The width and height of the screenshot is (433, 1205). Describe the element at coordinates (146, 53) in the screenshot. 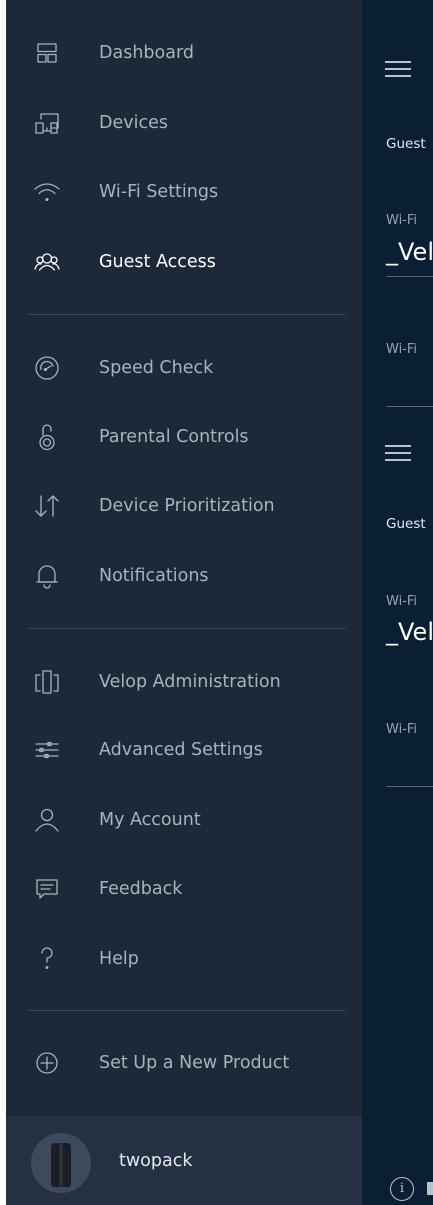

I see `menu-item-label: Dashboard` at that location.